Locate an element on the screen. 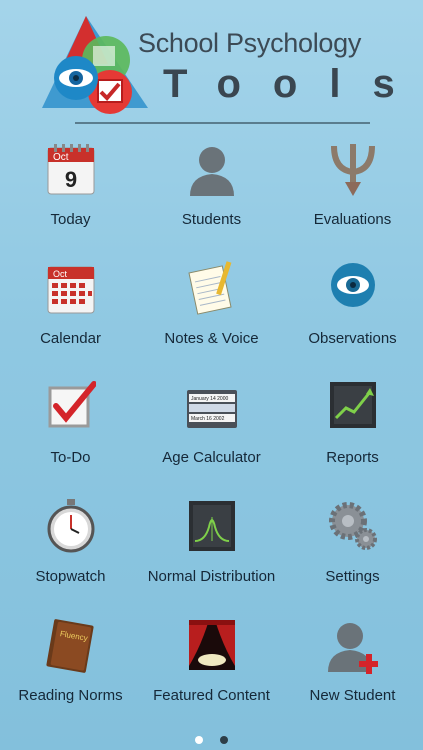  tile-label: Stopwatch is located at coordinates (70, 576).